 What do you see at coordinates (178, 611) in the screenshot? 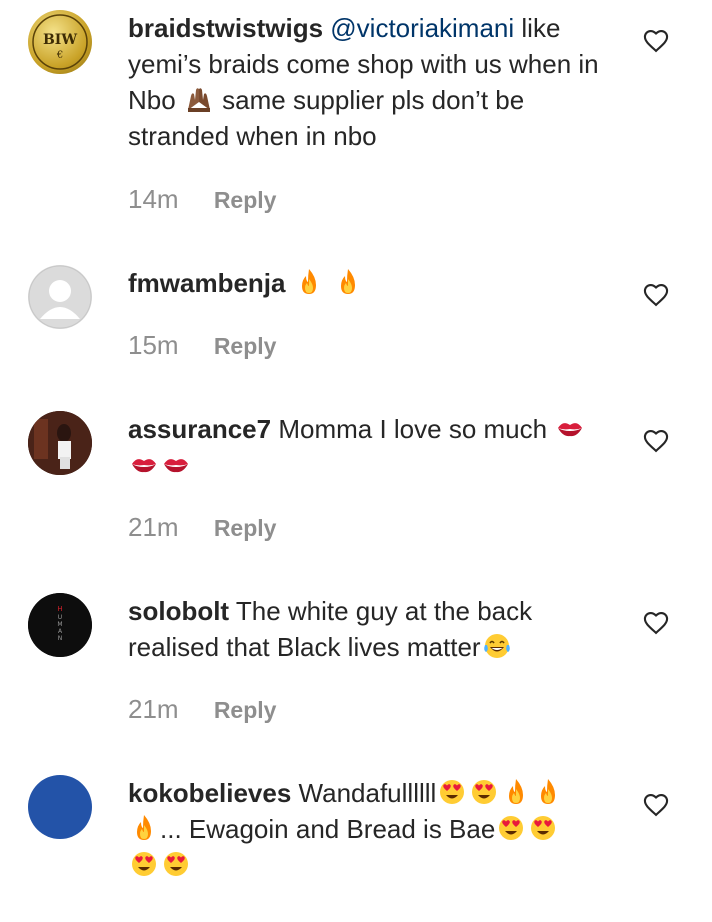
I see `username: solobolt` at bounding box center [178, 611].